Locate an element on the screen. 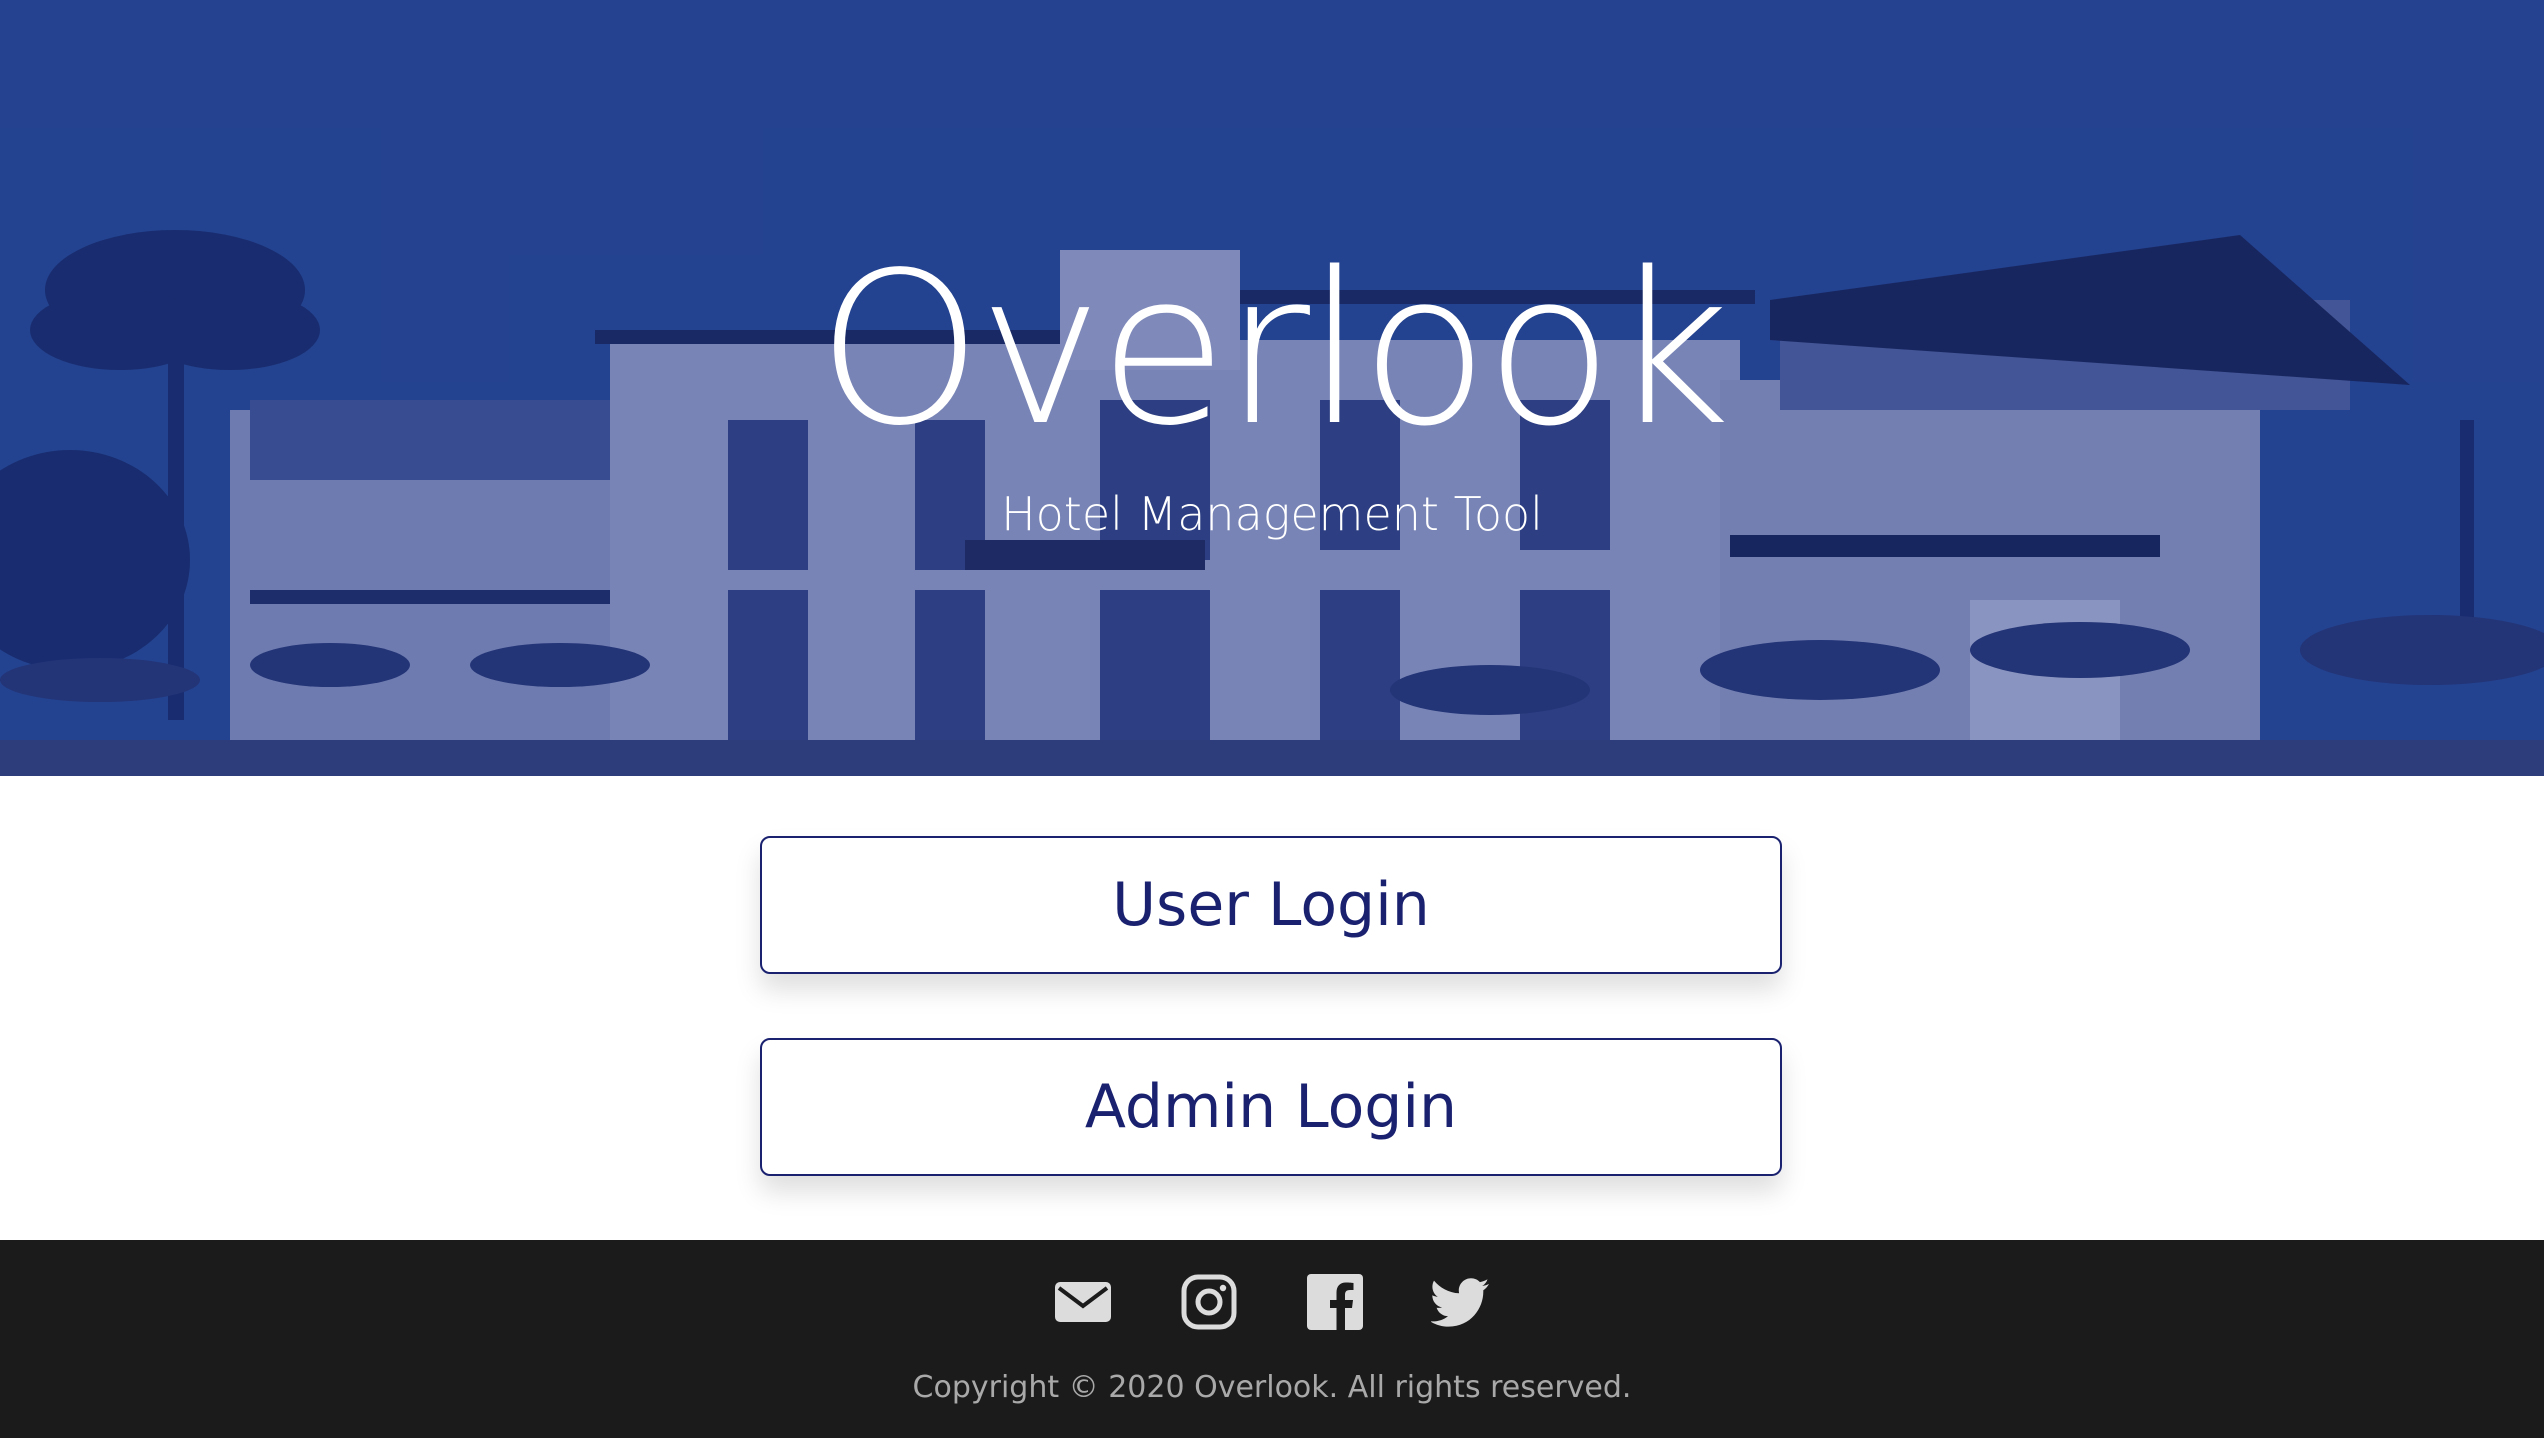  social-links is located at coordinates (1272, 1305).